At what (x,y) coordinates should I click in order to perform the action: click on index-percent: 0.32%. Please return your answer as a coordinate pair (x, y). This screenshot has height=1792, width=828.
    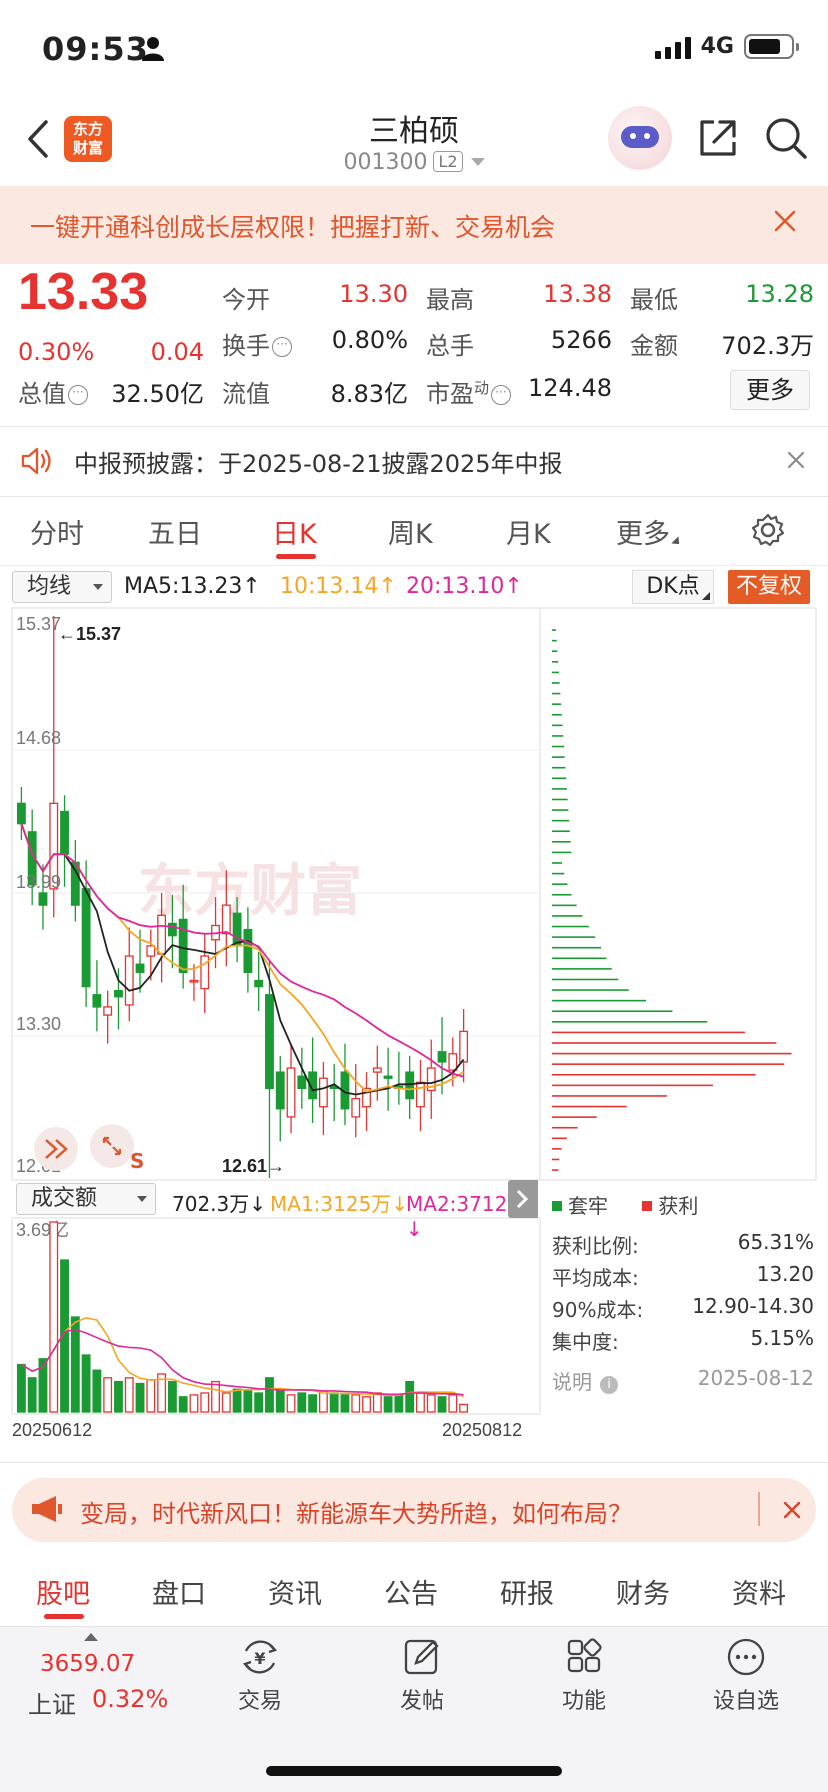
    Looking at the image, I should click on (130, 1699).